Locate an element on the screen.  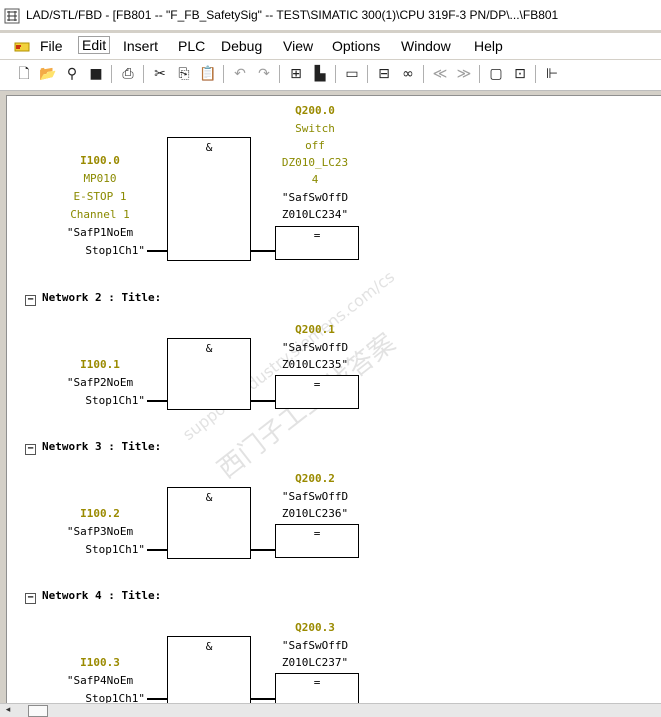
menu-file: File is located at coordinates (51, 46).